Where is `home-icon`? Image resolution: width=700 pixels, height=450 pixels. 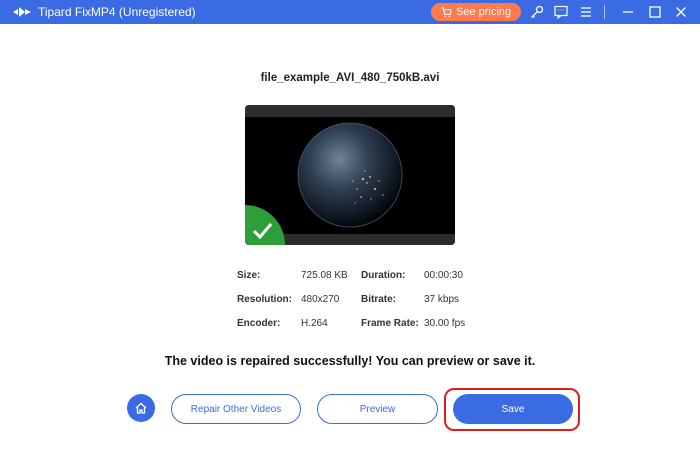 home-icon is located at coordinates (141, 408).